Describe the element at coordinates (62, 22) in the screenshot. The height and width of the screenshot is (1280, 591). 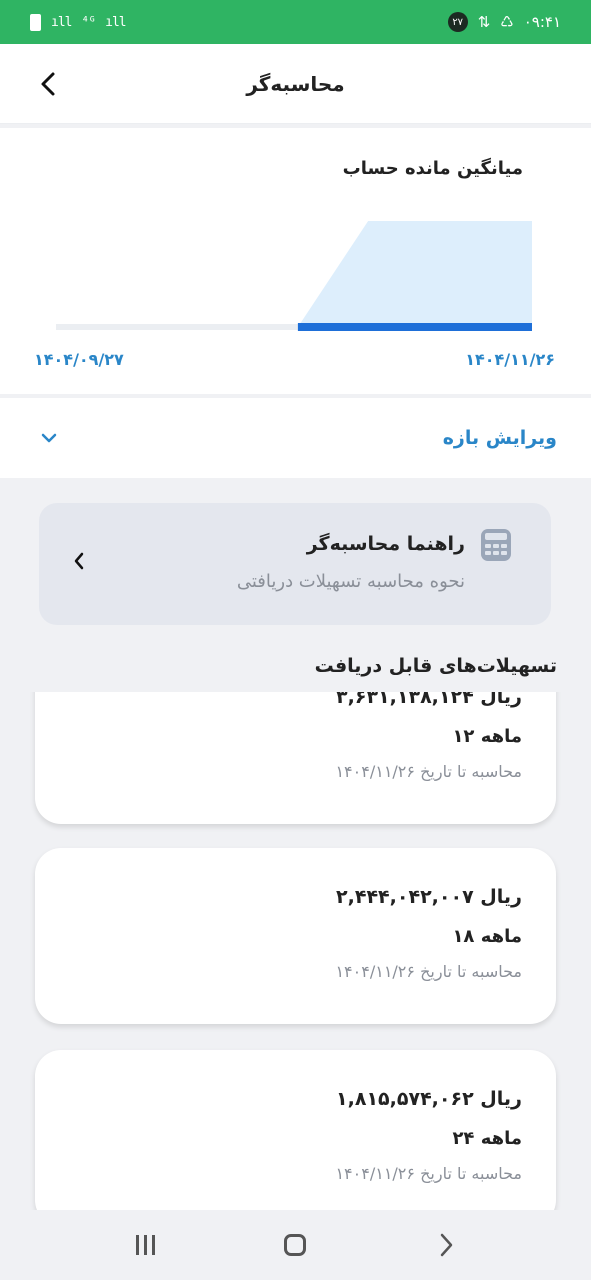
I see `signal-icon: ıll` at that location.